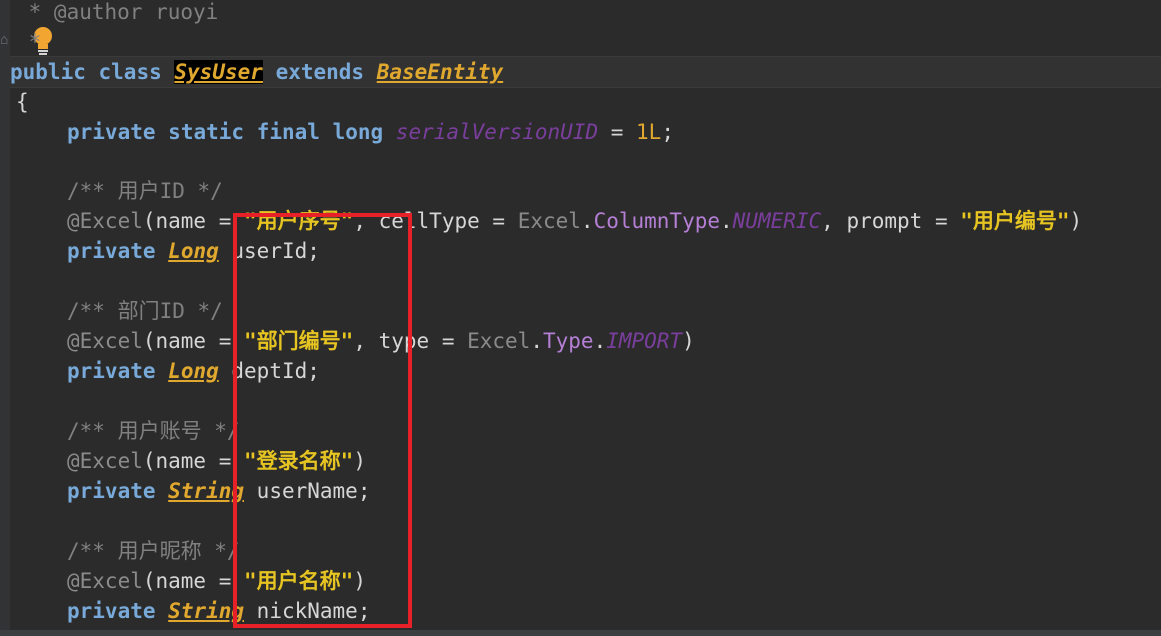 This screenshot has width=1161, height=636. What do you see at coordinates (288, 132) in the screenshot?
I see `keyword-final: final` at bounding box center [288, 132].